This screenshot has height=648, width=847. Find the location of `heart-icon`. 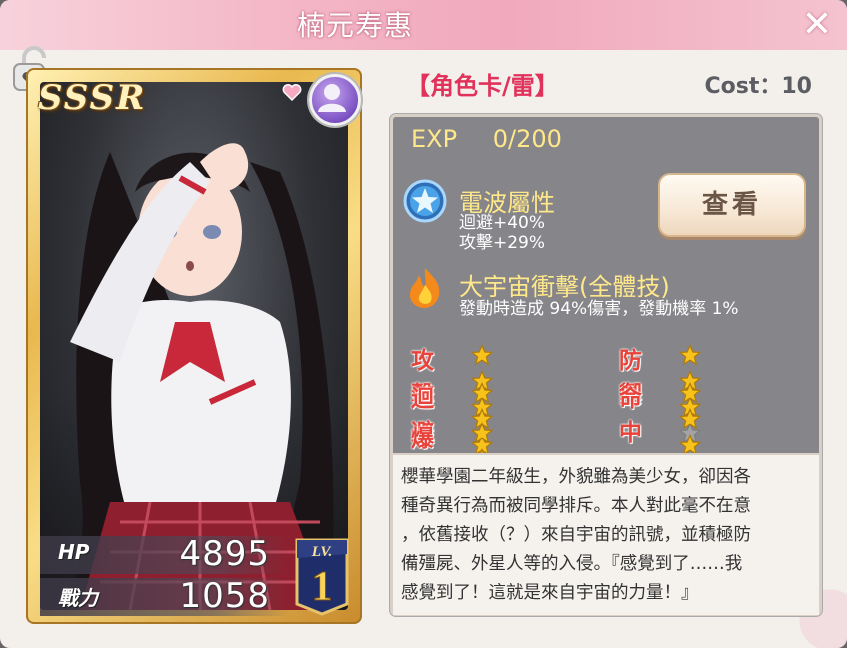

heart-icon is located at coordinates (292, 93).